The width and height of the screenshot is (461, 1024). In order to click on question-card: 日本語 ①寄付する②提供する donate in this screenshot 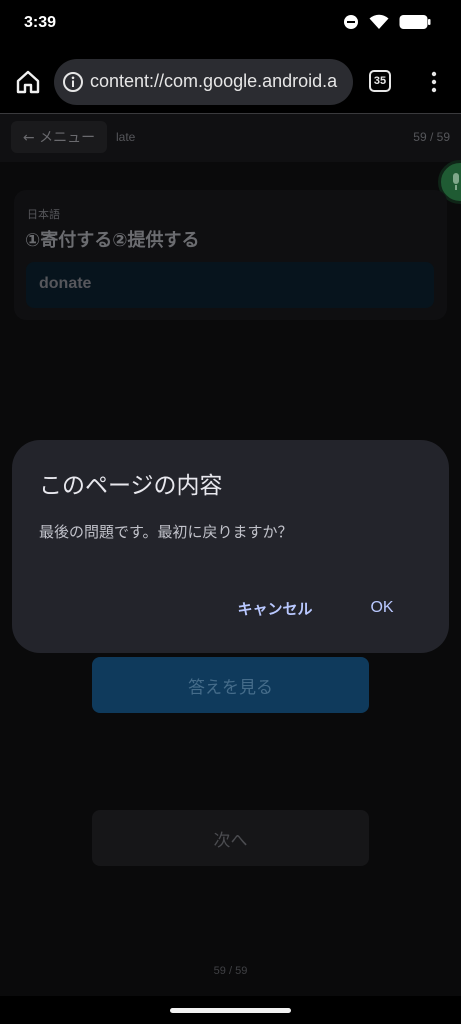, I will do `click(230, 255)`.